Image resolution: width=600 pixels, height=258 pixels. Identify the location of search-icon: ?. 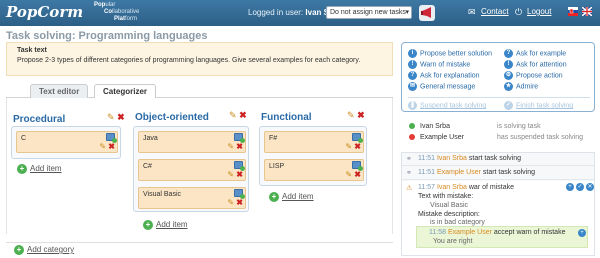
(508, 53).